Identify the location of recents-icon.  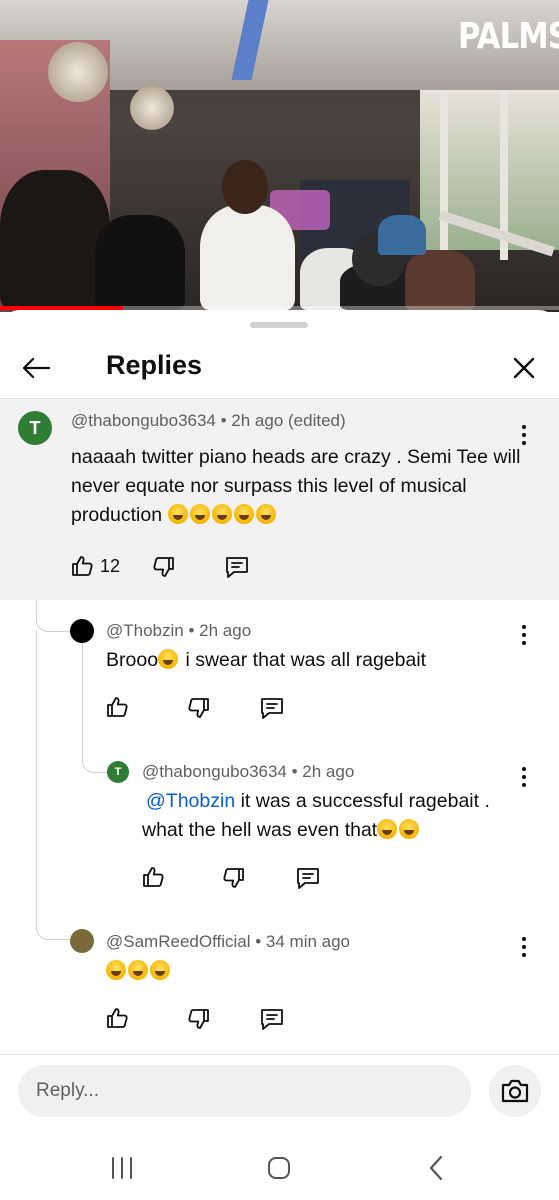
(122, 1168).